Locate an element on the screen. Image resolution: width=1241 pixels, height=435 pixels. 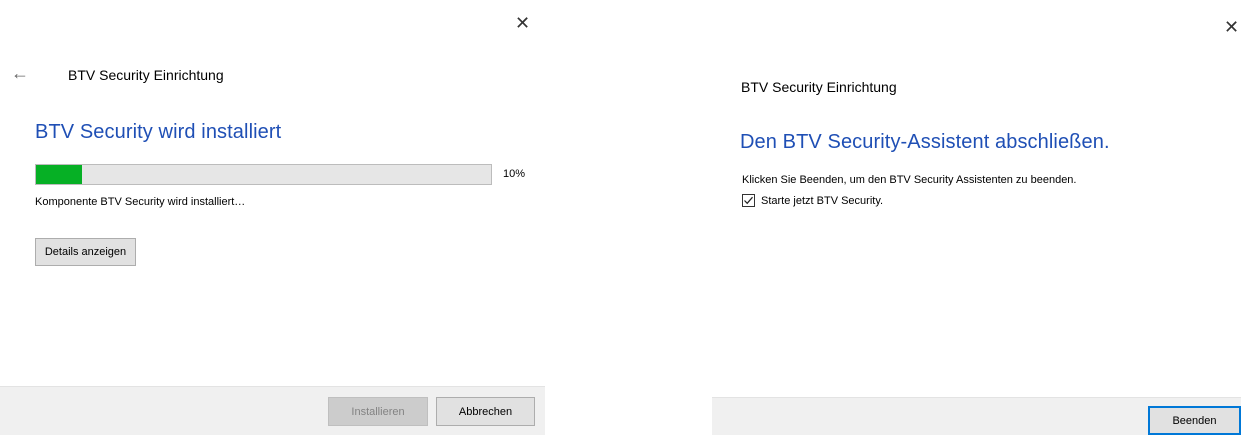
back-arrow-icon: ← is located at coordinates (20, 73).